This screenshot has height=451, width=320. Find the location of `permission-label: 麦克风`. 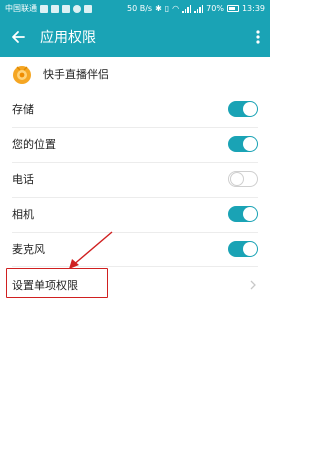

permission-label: 麦克风 is located at coordinates (28, 249).